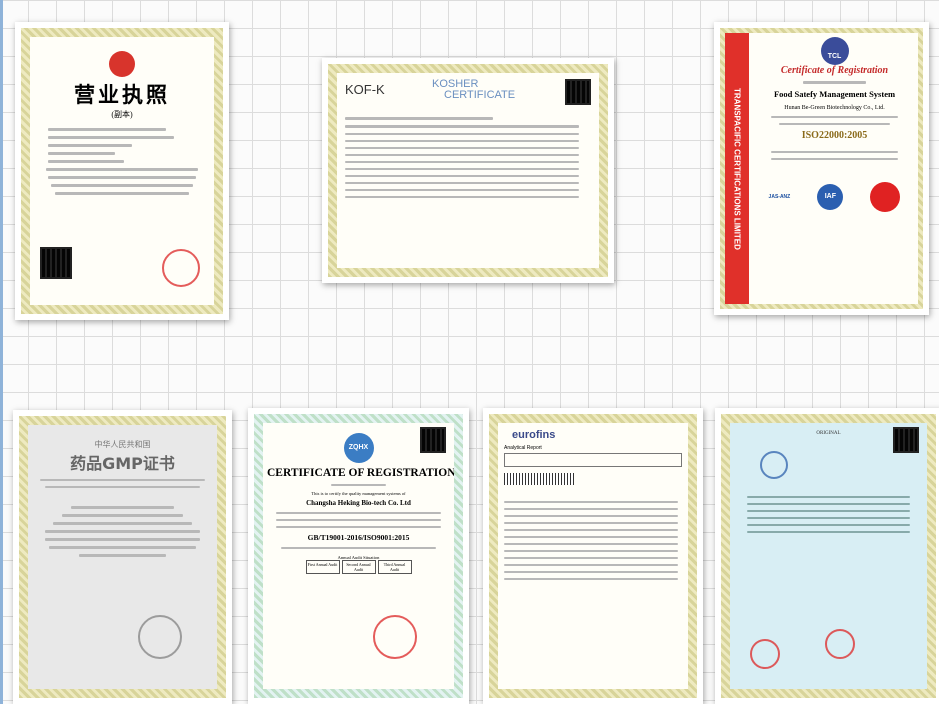  Describe the element at coordinates (593, 460) in the screenshot. I see `report-header-box` at that location.